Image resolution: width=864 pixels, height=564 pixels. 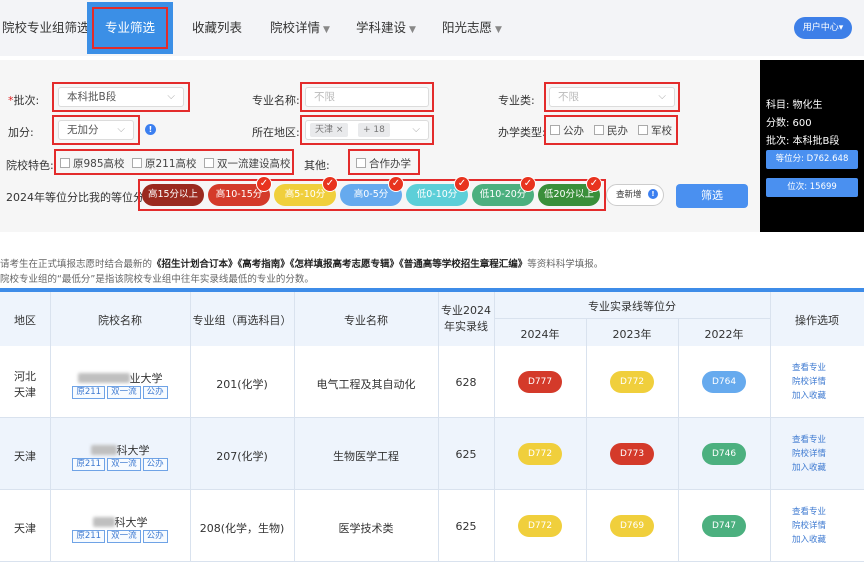 What do you see at coordinates (300, 28) in the screenshot?
I see `nav-item-school-detail: 院校详情 ▼` at bounding box center [300, 28].